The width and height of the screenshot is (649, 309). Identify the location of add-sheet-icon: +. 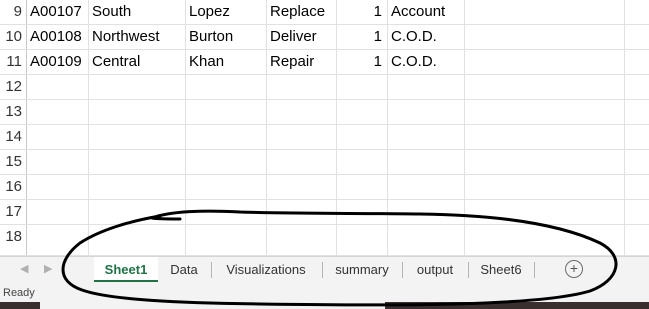
(574, 269).